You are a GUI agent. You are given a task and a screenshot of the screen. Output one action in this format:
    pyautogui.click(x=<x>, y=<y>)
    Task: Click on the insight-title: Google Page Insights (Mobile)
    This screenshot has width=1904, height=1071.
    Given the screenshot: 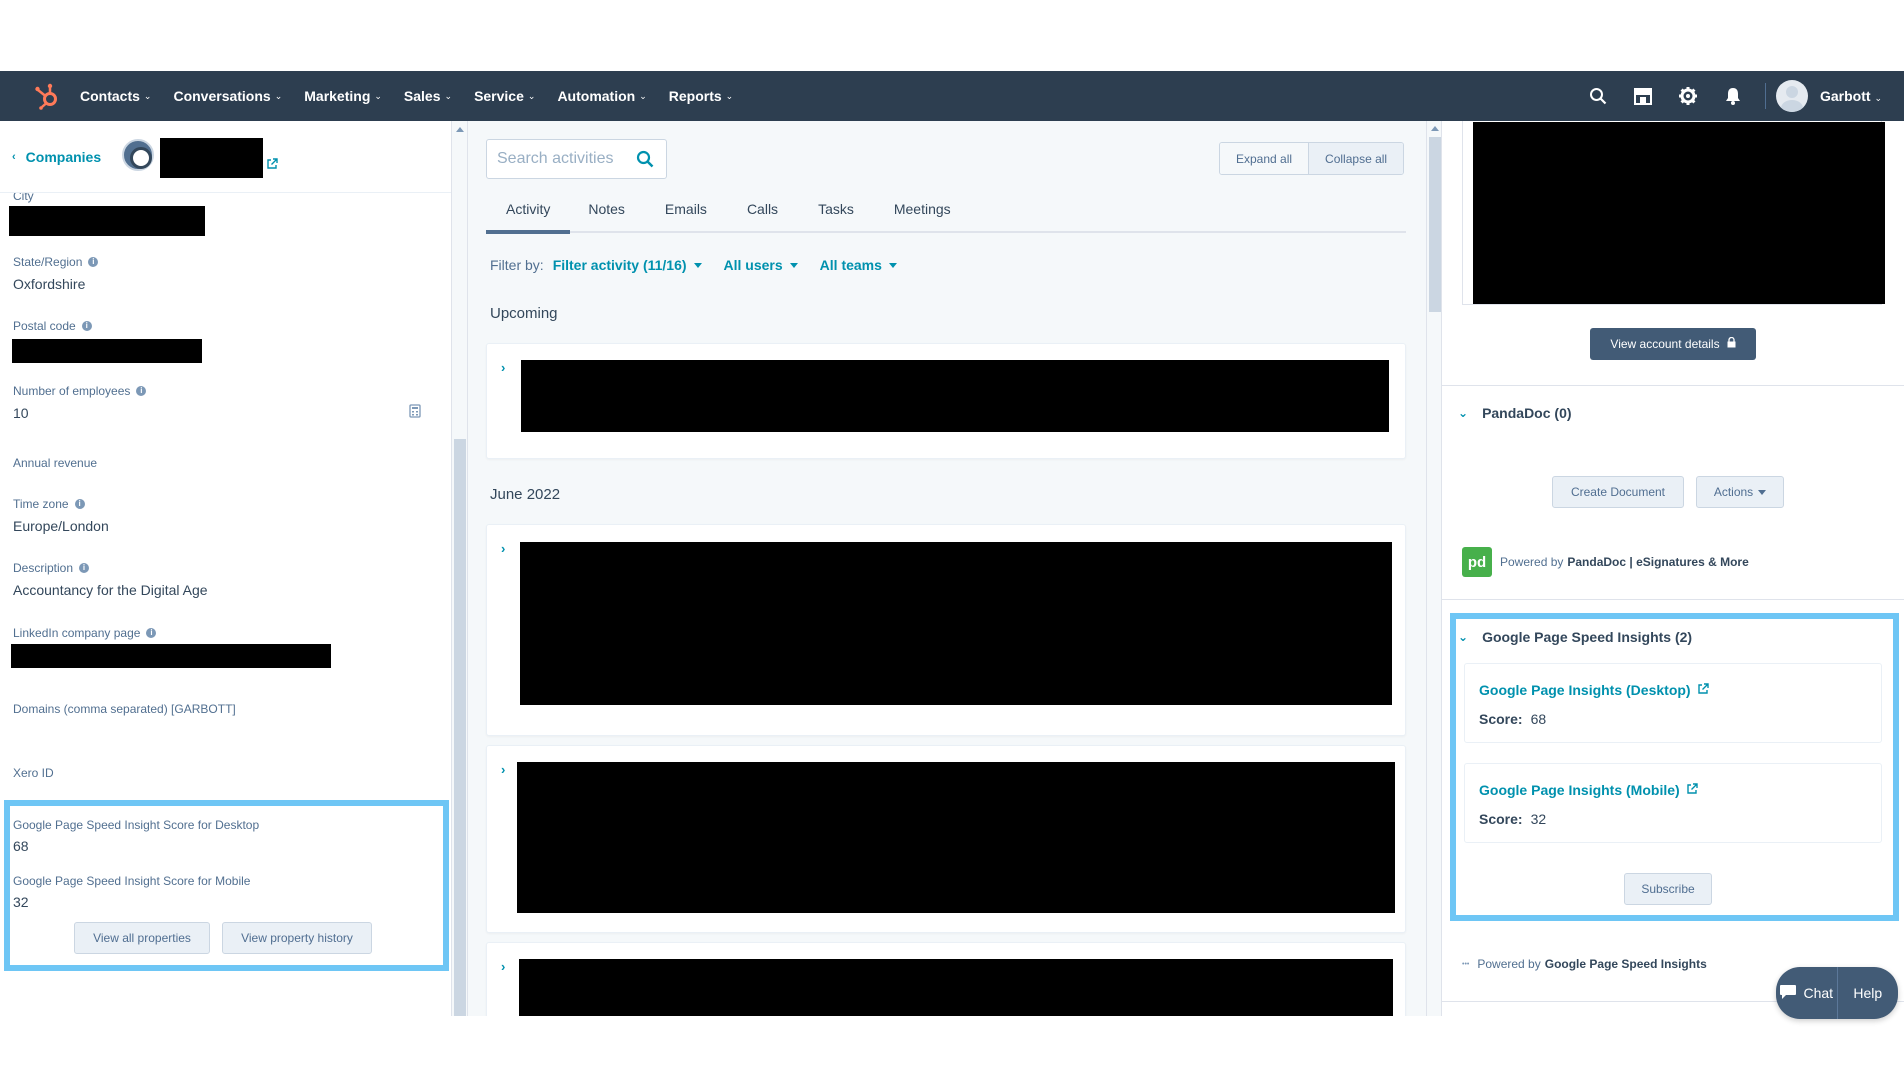 What is the action you would take?
    pyautogui.click(x=1579, y=790)
    